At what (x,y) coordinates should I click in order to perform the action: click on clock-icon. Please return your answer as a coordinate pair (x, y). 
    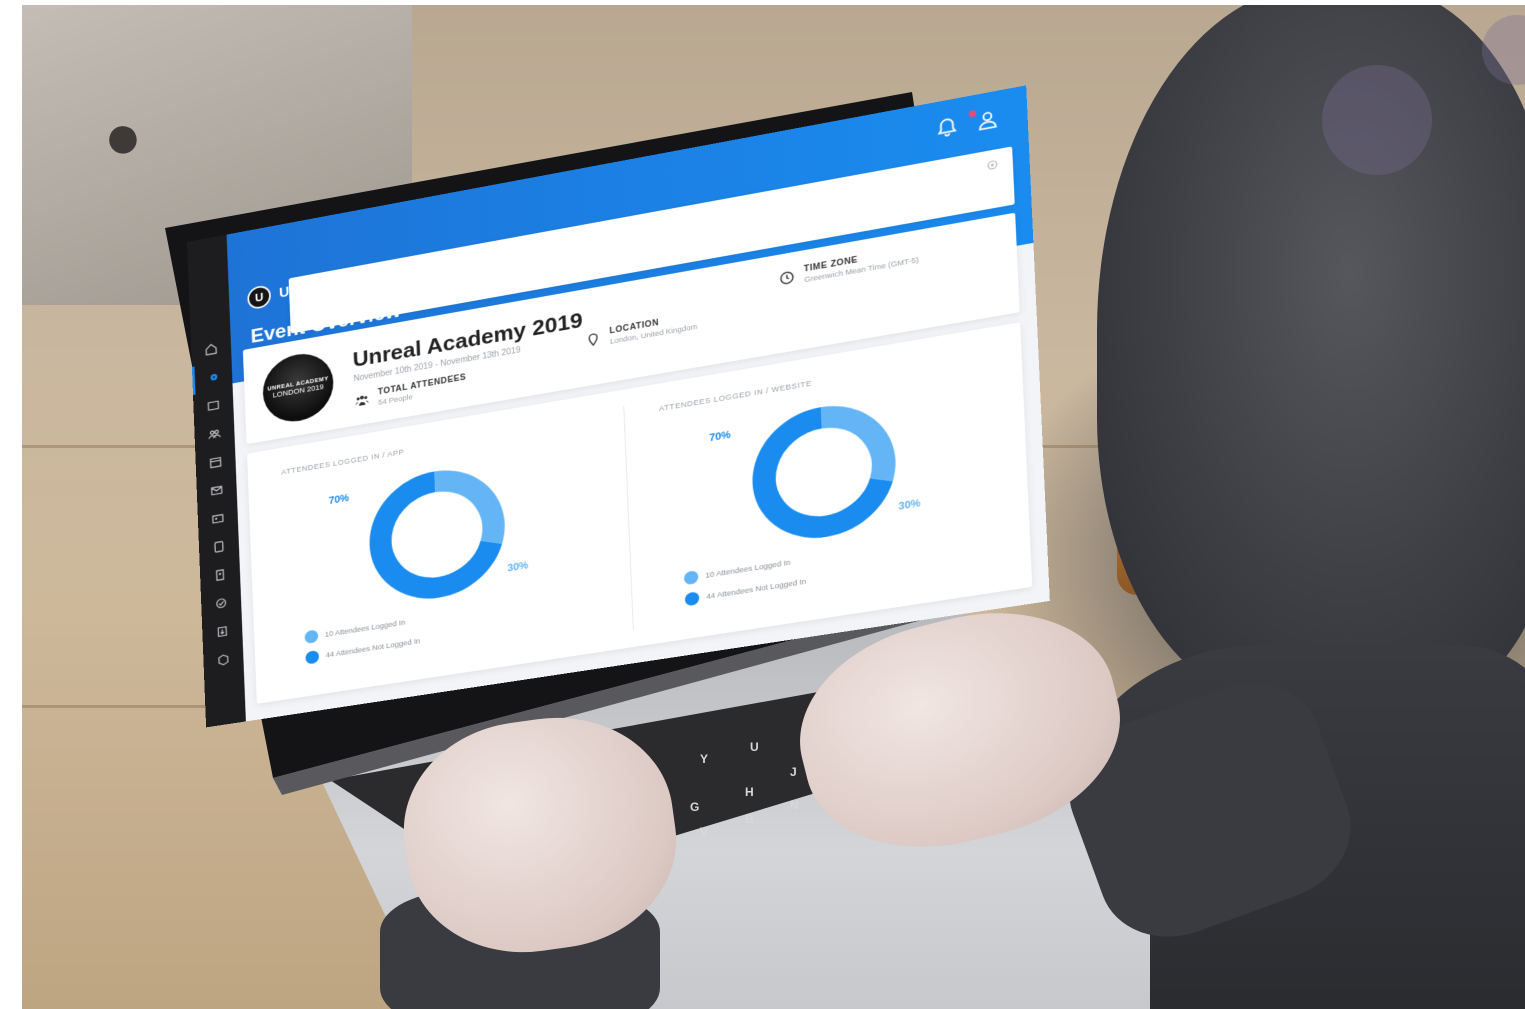
    Looking at the image, I should click on (787, 278).